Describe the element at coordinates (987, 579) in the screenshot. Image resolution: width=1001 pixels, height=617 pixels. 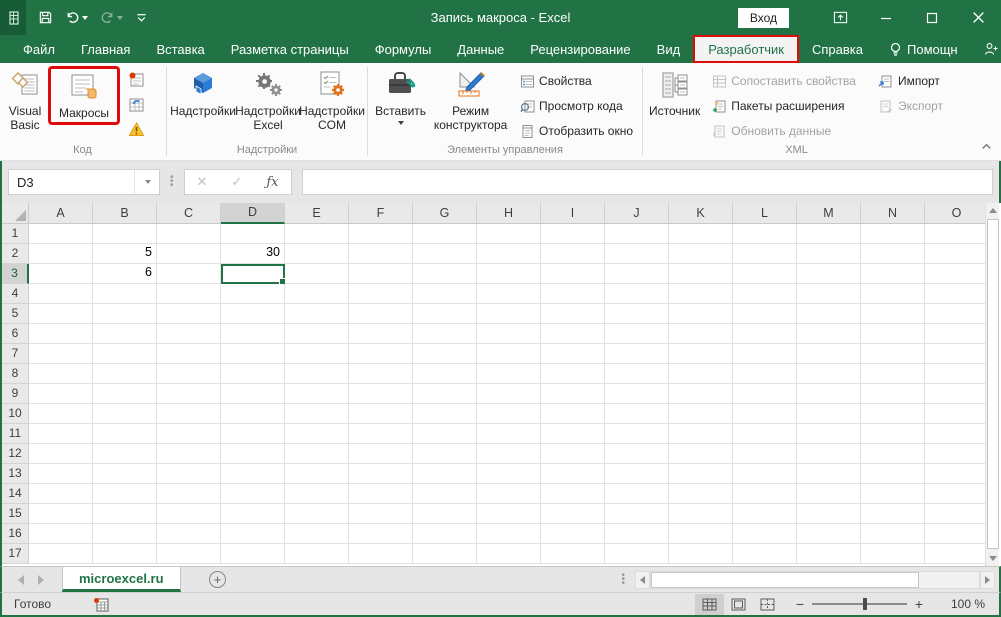
I see `scroll-right-icon` at that location.